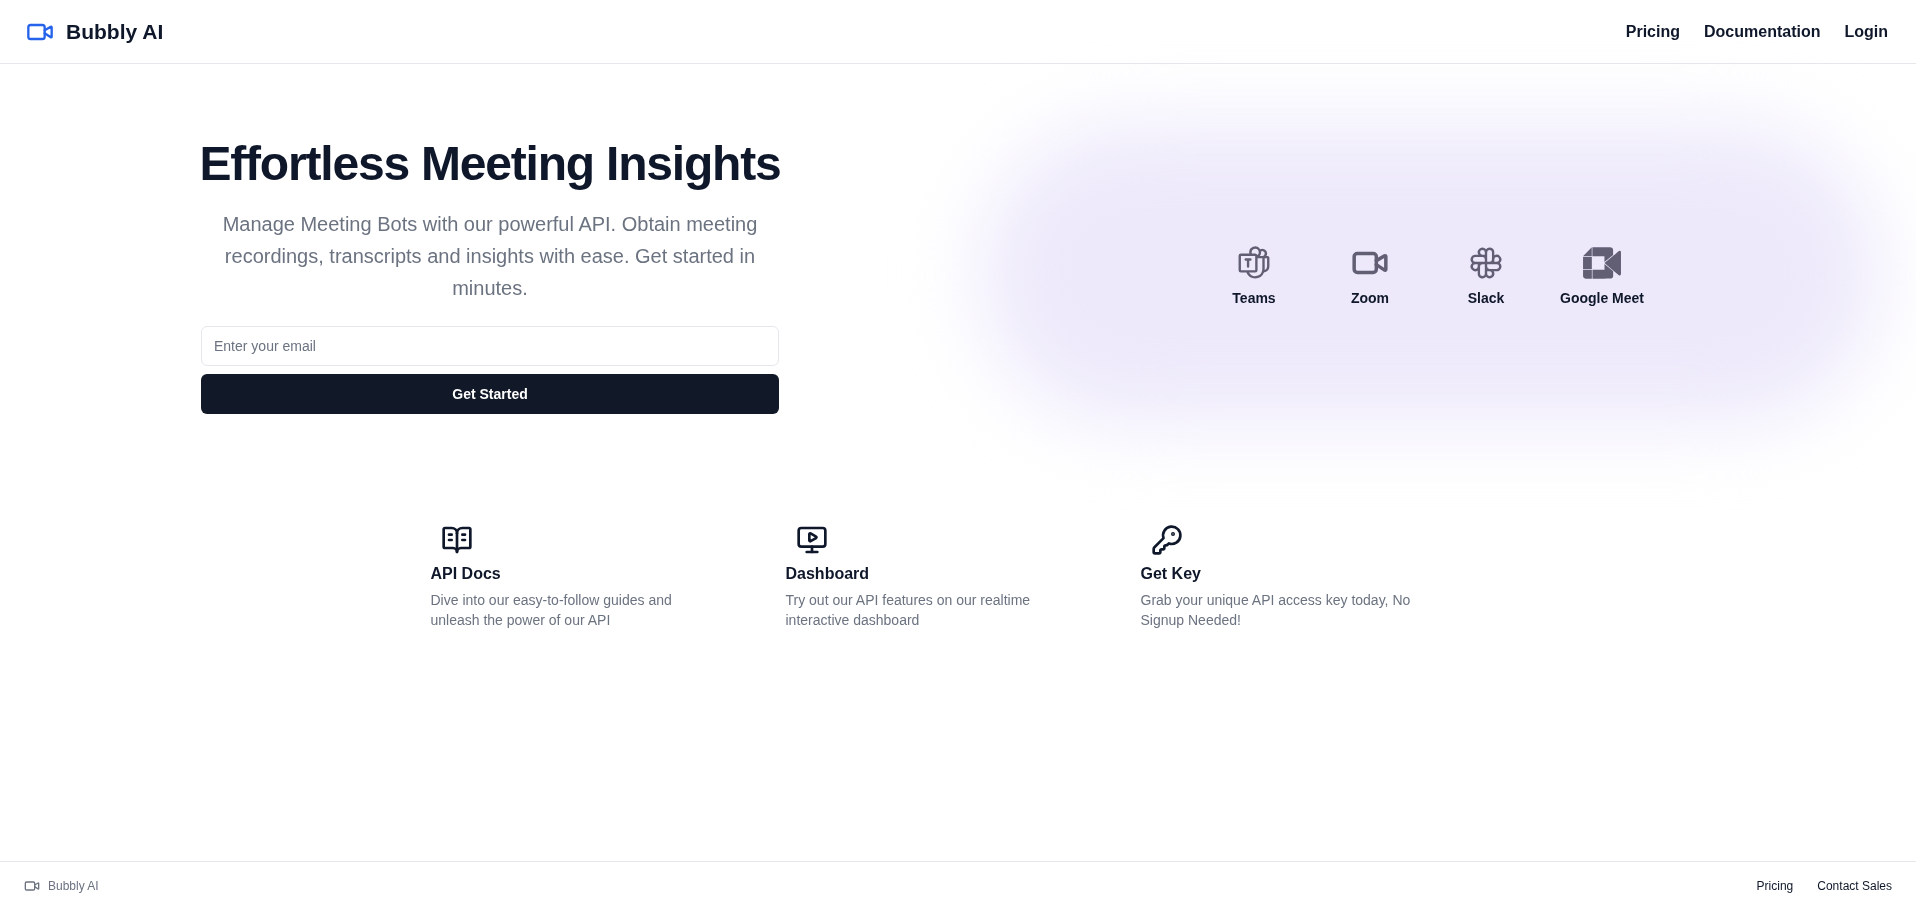 This screenshot has height=909, width=1916. What do you see at coordinates (827, 574) in the screenshot?
I see `feature-title: Dashboard` at bounding box center [827, 574].